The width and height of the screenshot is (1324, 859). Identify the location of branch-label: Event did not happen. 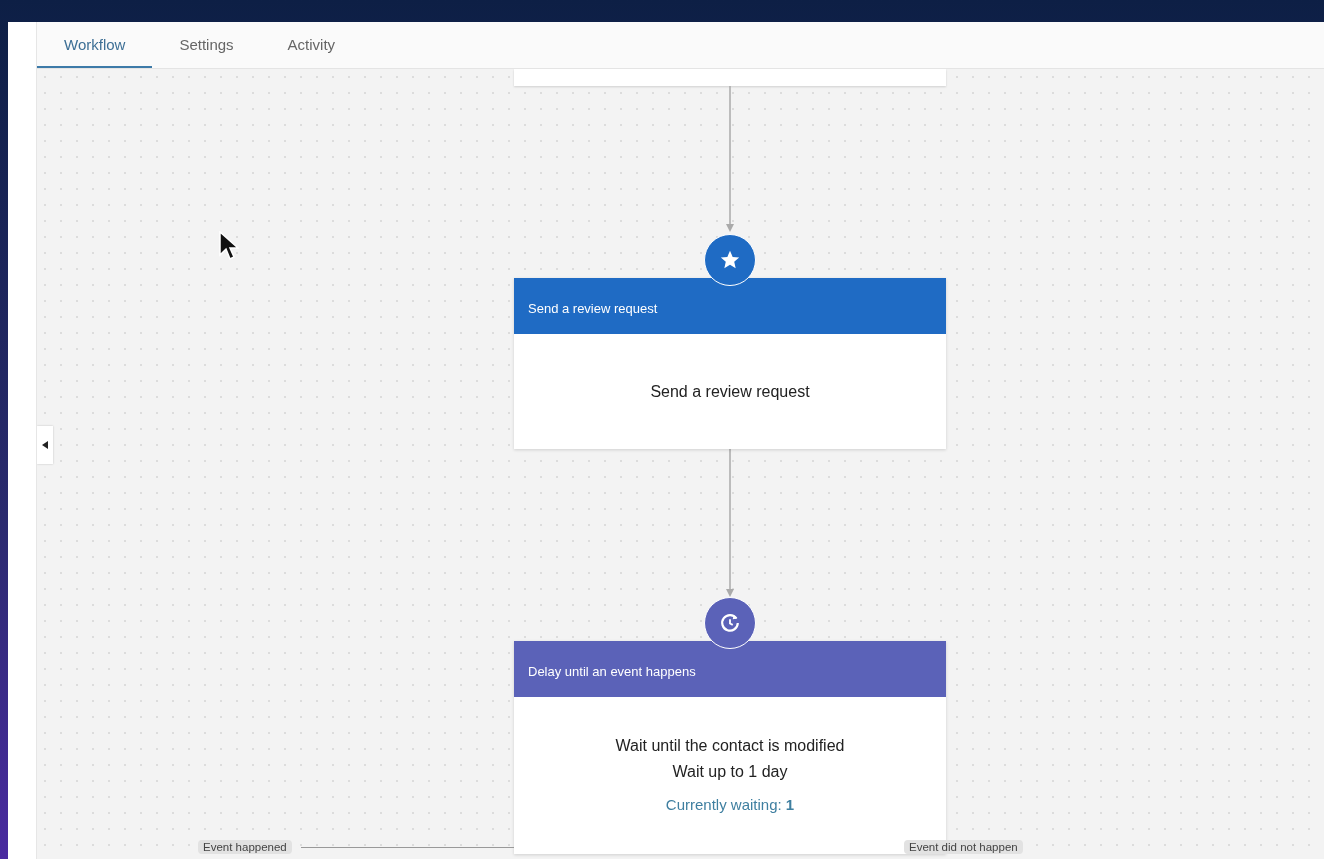
(963, 847).